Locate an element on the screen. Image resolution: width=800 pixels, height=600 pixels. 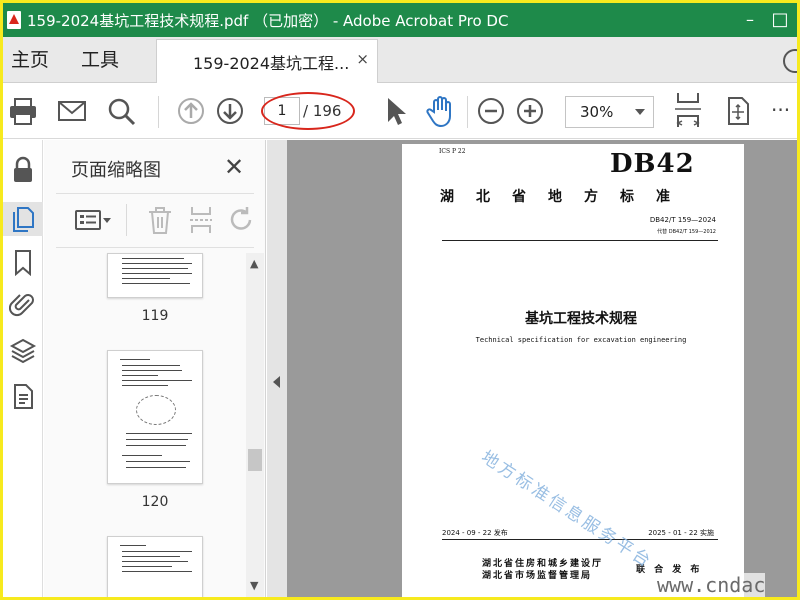
full-screen-icon is located at coordinates (738, 111).